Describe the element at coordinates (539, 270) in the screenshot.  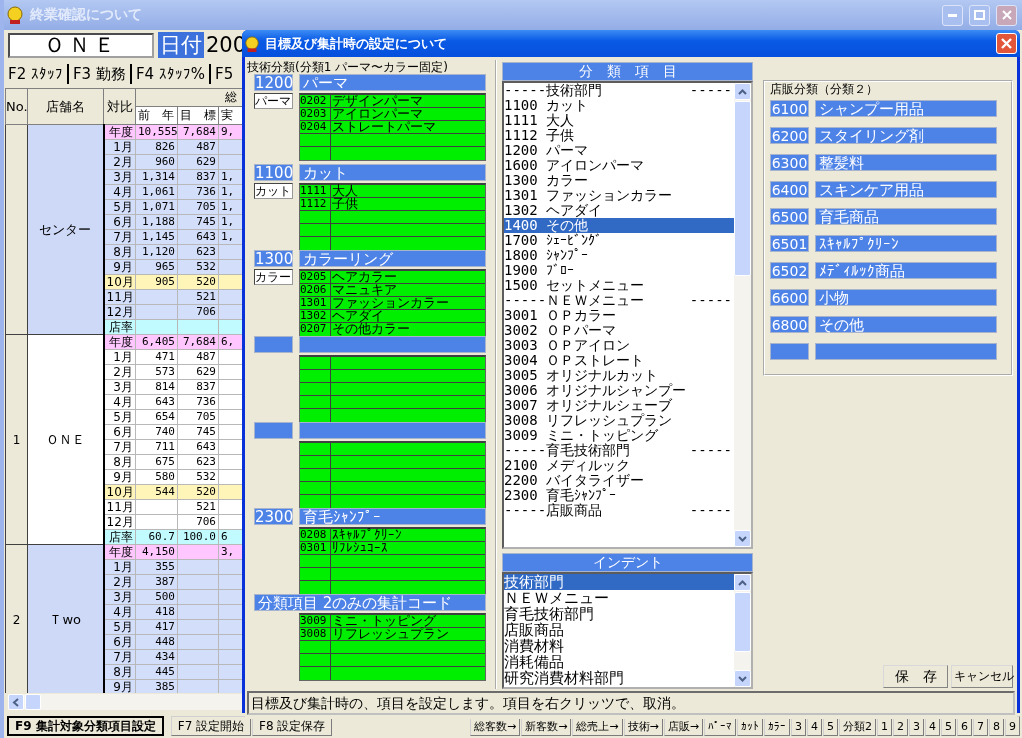
I see `list-item: 1900 ﾌﾞﾛｰ` at that location.